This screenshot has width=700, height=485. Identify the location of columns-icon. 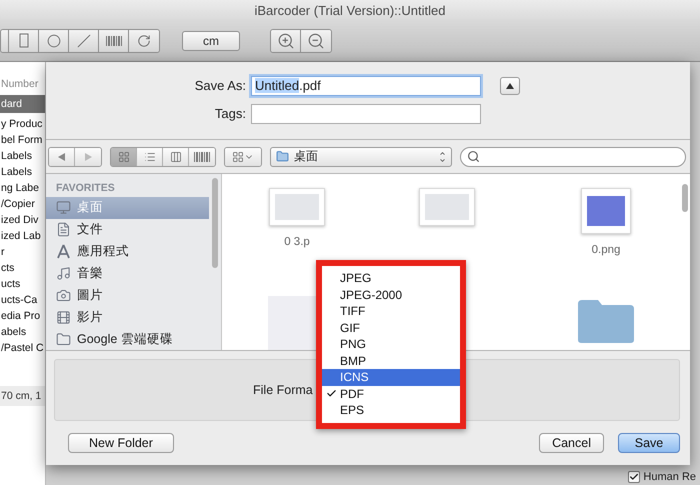
(176, 156).